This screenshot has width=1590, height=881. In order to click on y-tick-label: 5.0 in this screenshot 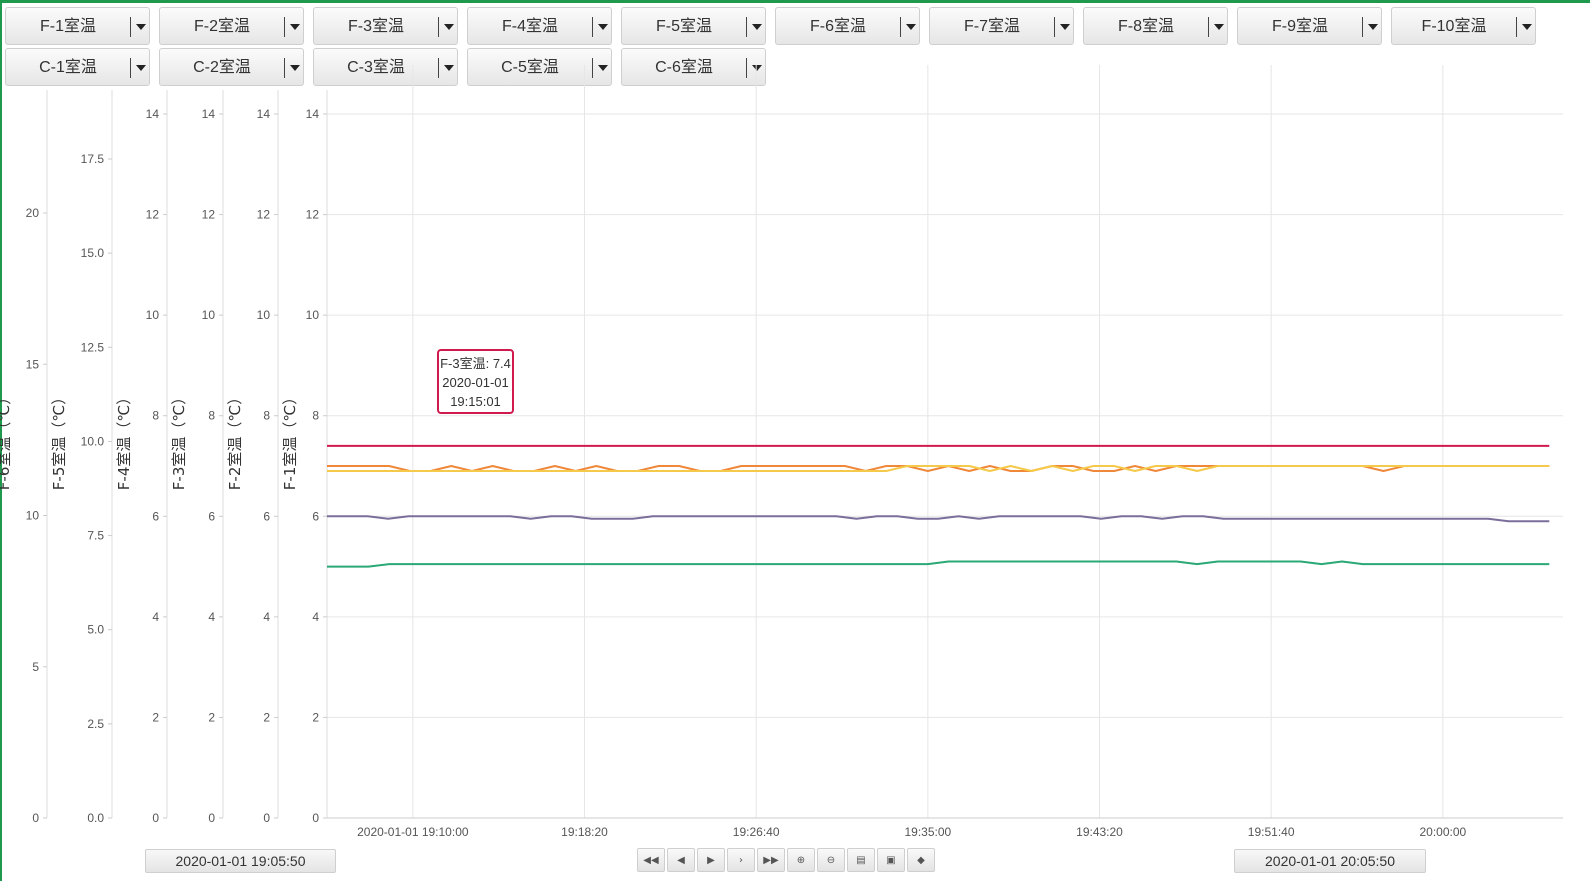, I will do `click(95, 630)`.